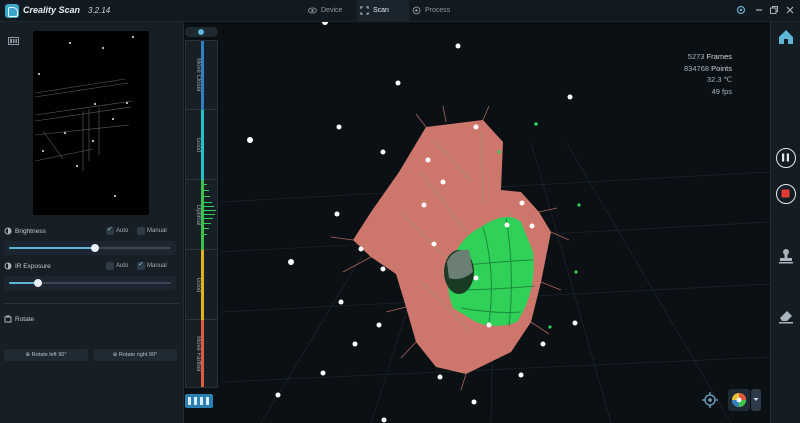 Image resolution: width=800 pixels, height=423 pixels. Describe the element at coordinates (95, 248) in the screenshot. I see `brightness-slider-handle` at that location.